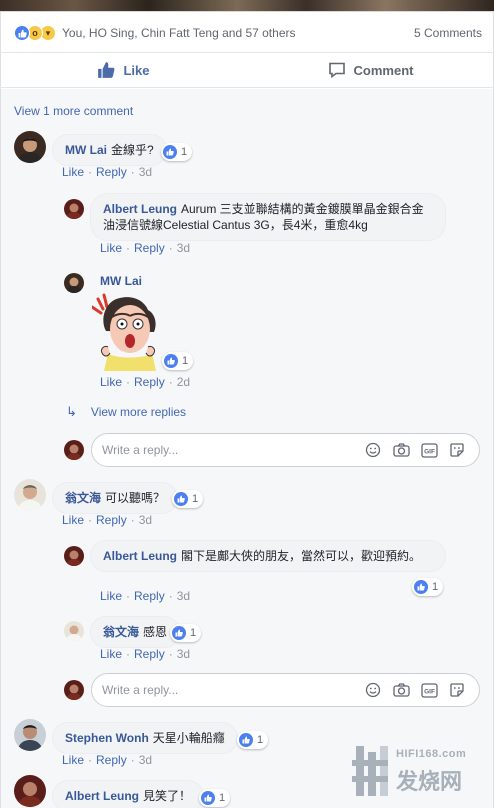  I want to click on view-more-comment-link: View 1 more comment, so click(73, 111).